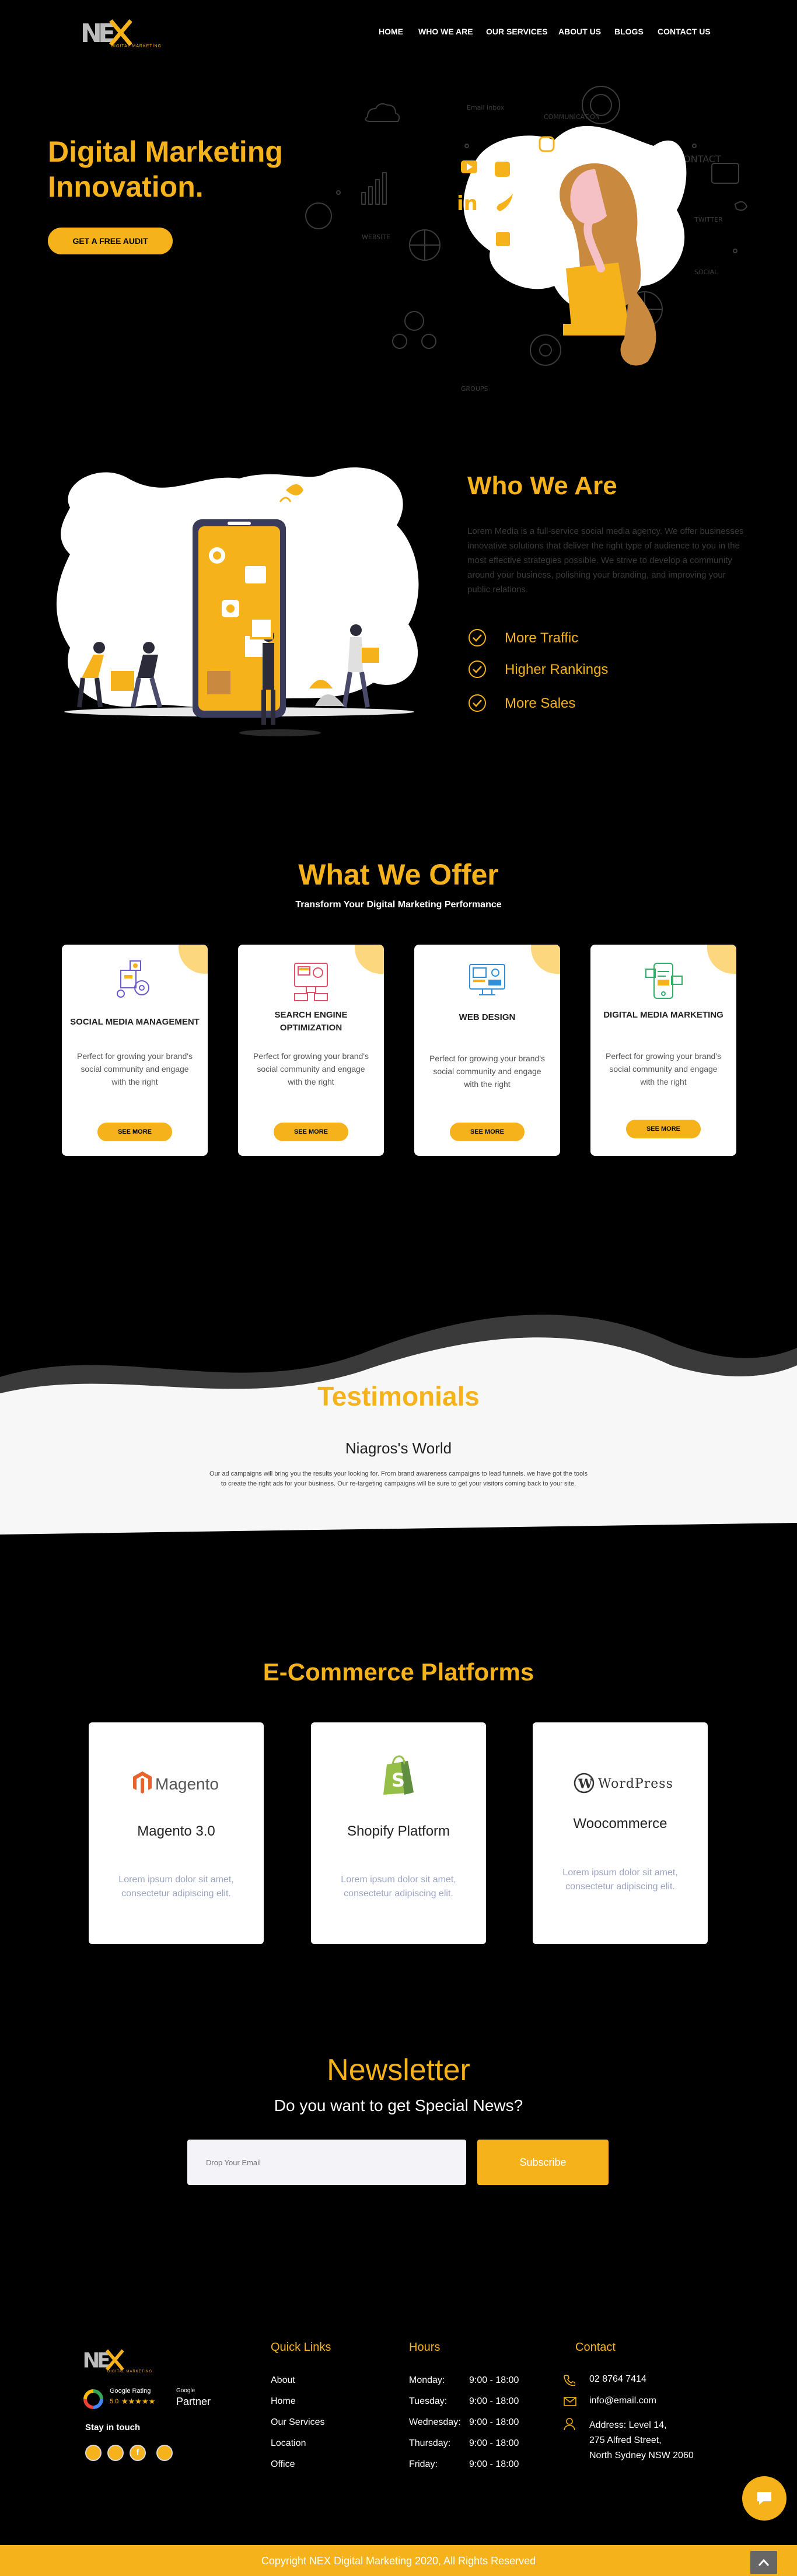 Image resolution: width=797 pixels, height=2576 pixels. I want to click on google-partner-badge: Google Rating 5.0 ★★★★★ Google Partner, so click(155, 2399).